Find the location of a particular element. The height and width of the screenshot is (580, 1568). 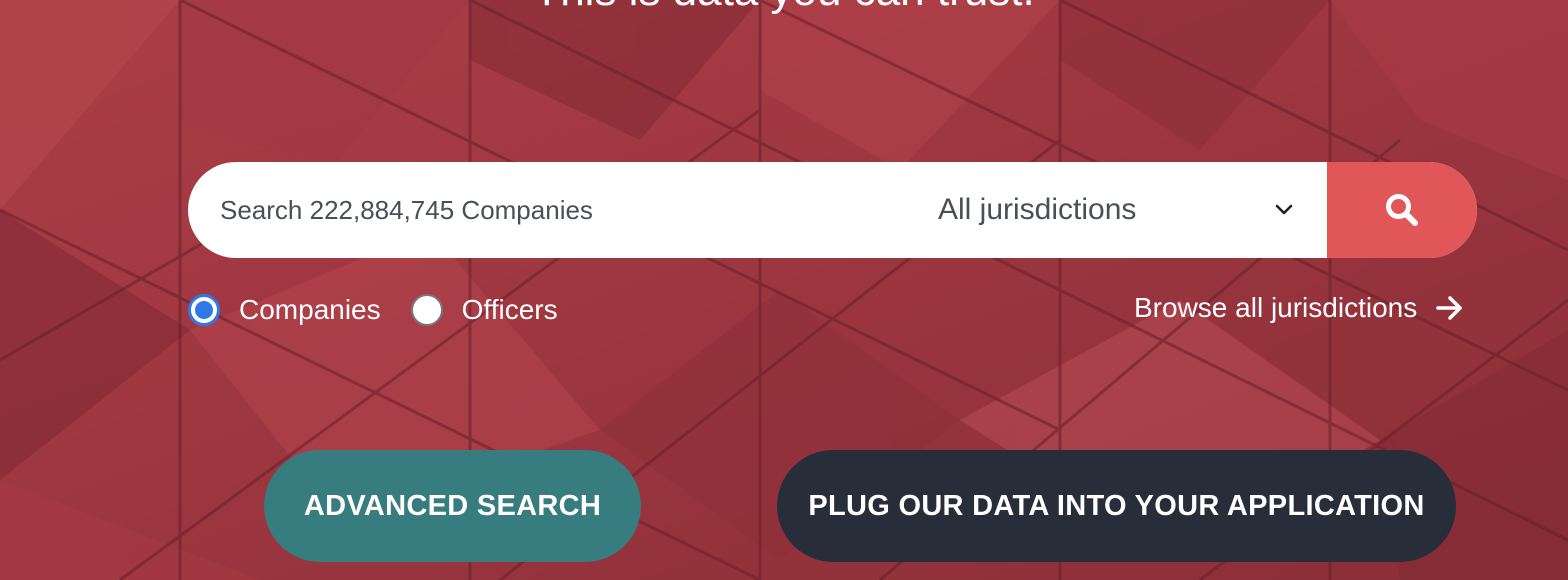

officers-radio-label: Officers is located at coordinates (509, 309).